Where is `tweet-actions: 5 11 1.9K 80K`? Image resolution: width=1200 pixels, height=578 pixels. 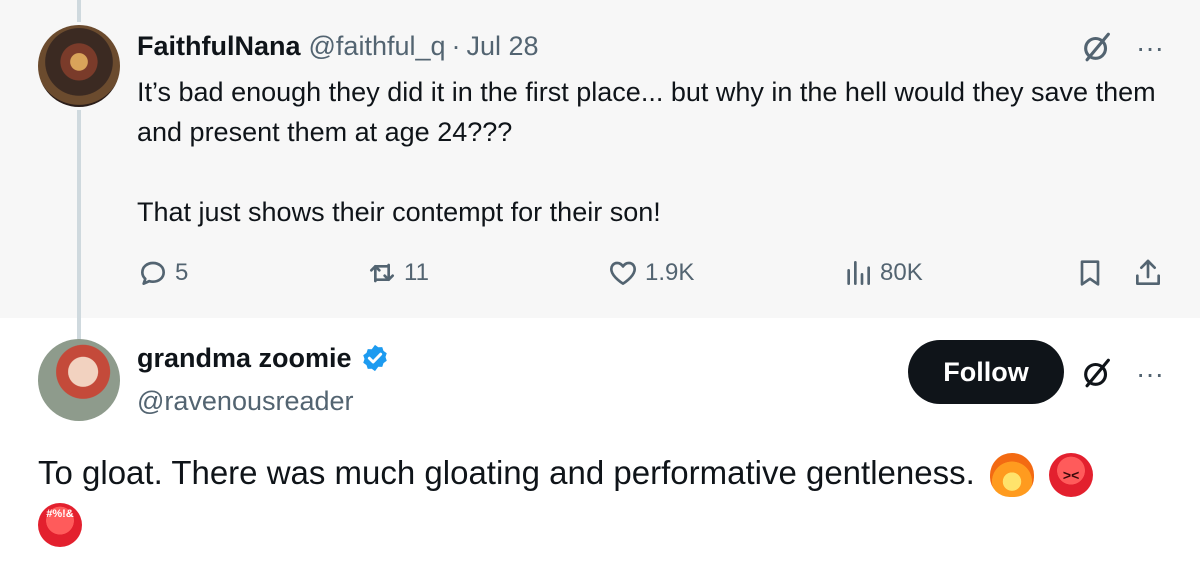 tweet-actions: 5 11 1.9K 80K is located at coordinates (657, 273).